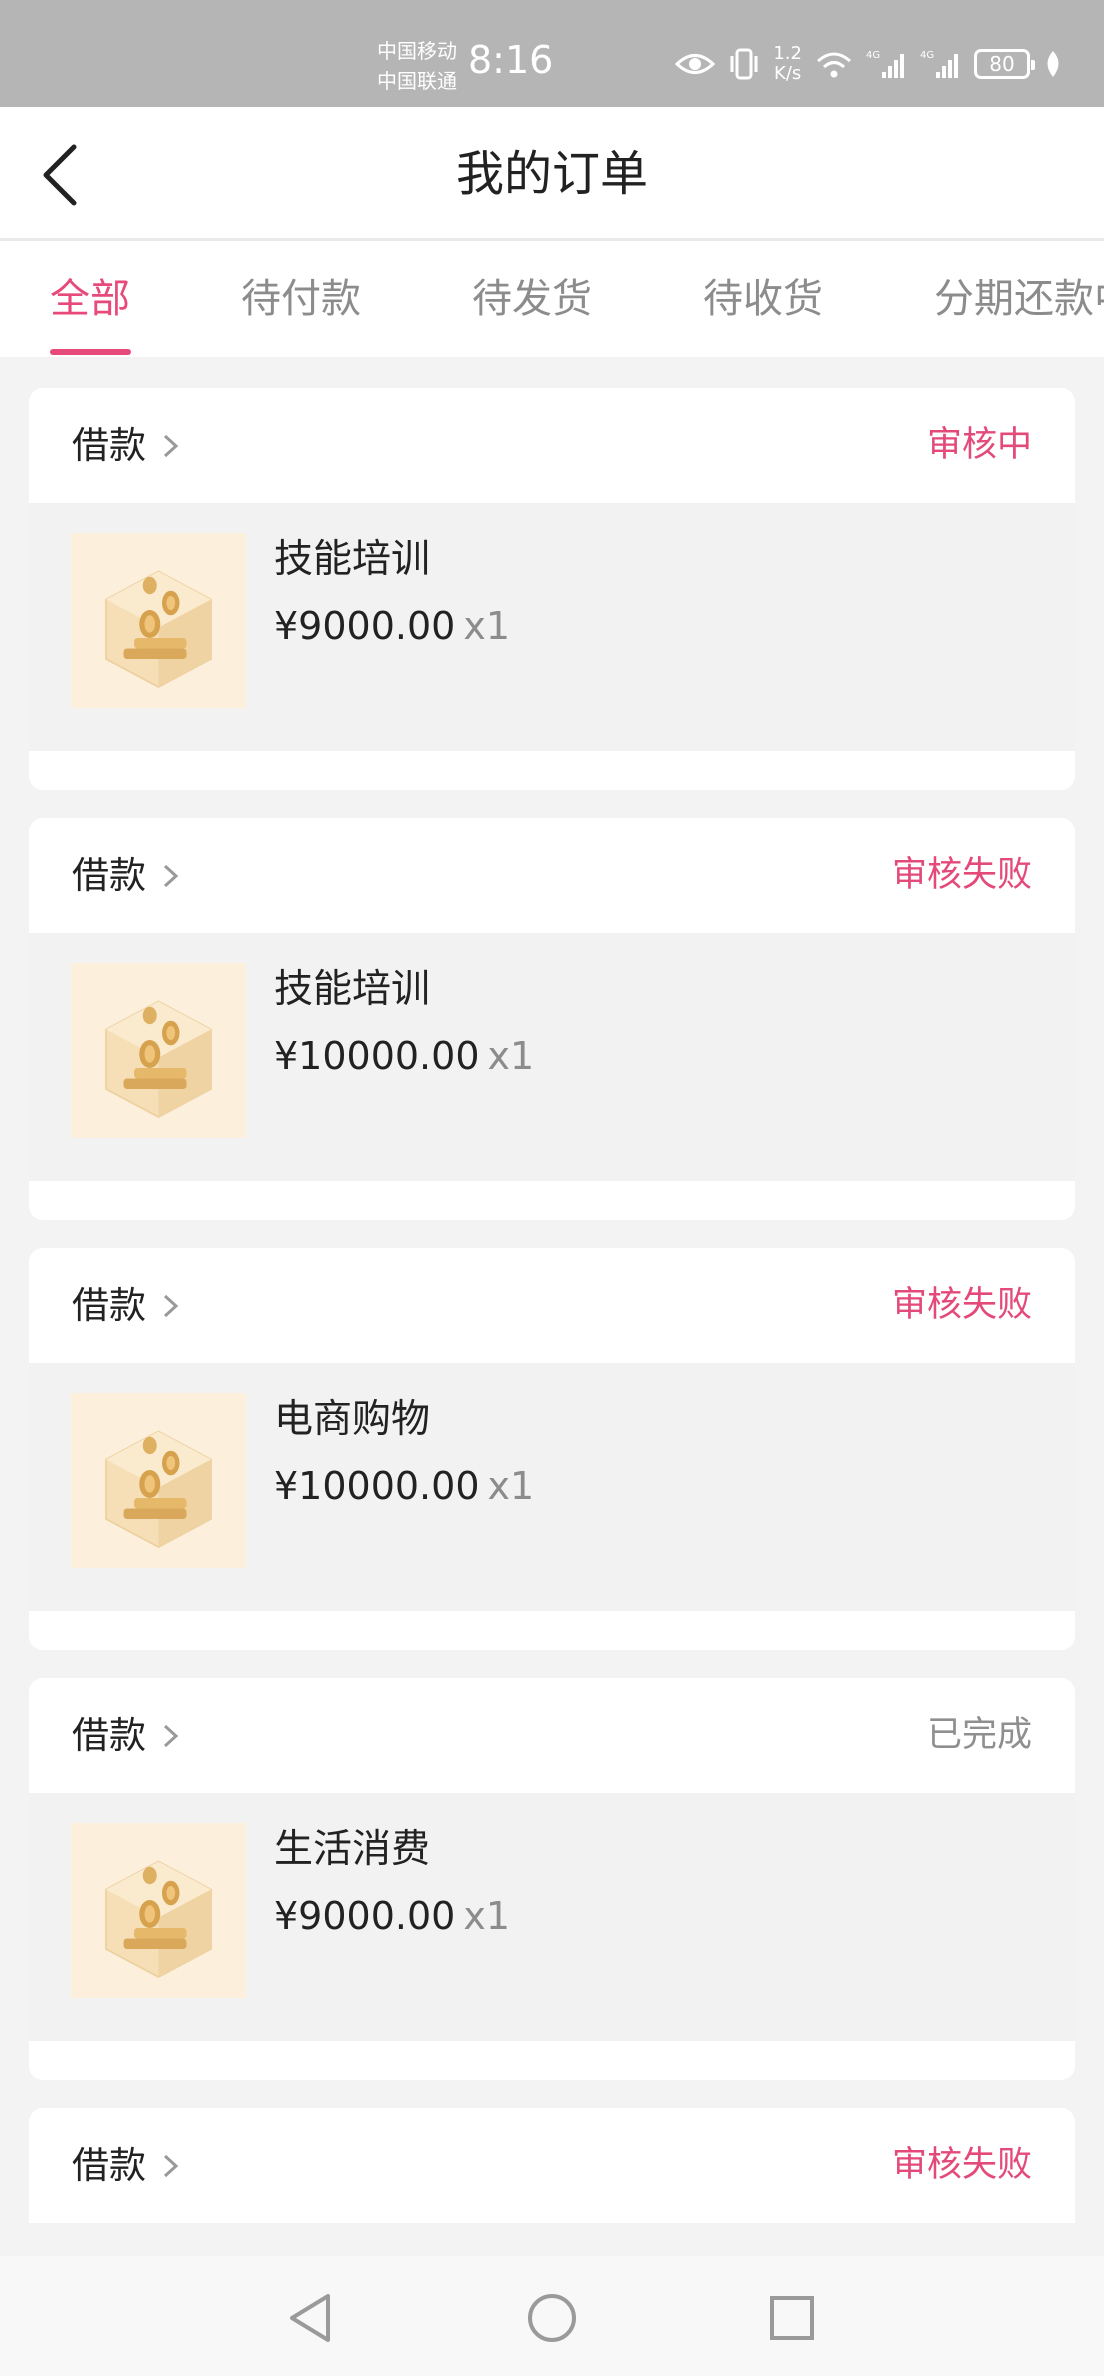  I want to click on net-speed-value: 1.2, so click(787, 53).